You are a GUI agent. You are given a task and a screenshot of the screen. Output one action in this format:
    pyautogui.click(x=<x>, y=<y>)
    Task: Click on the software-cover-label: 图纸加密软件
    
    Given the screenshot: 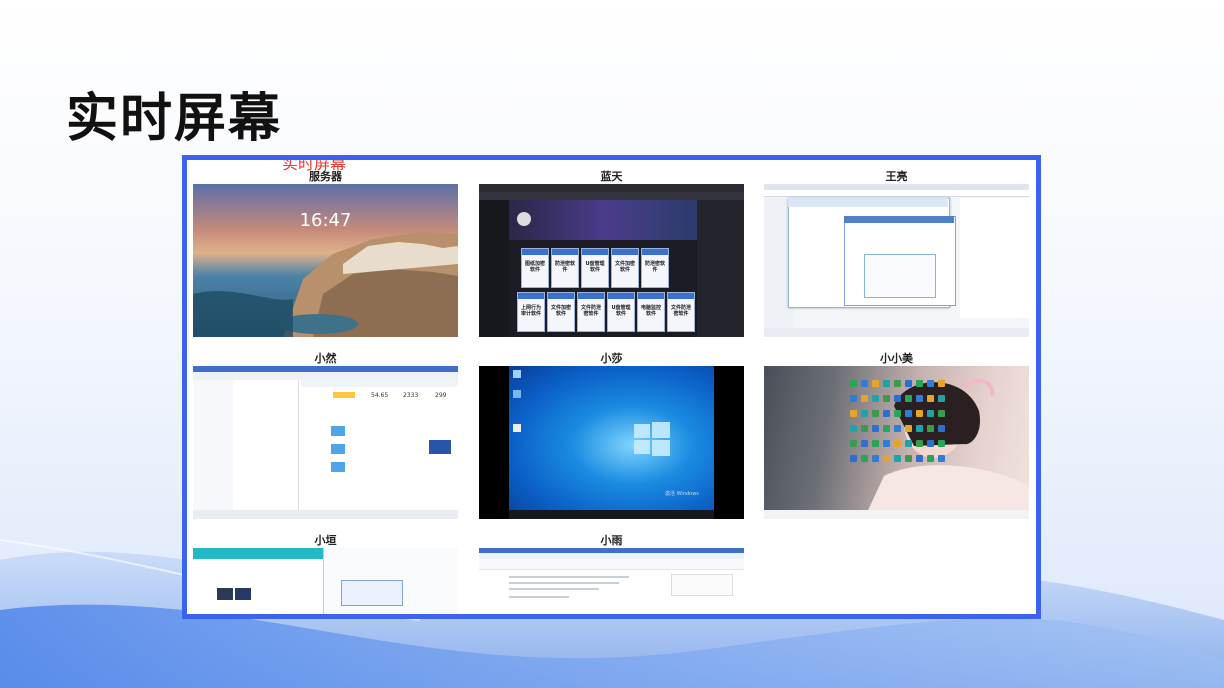 What is the action you would take?
    pyautogui.click(x=534, y=267)
    